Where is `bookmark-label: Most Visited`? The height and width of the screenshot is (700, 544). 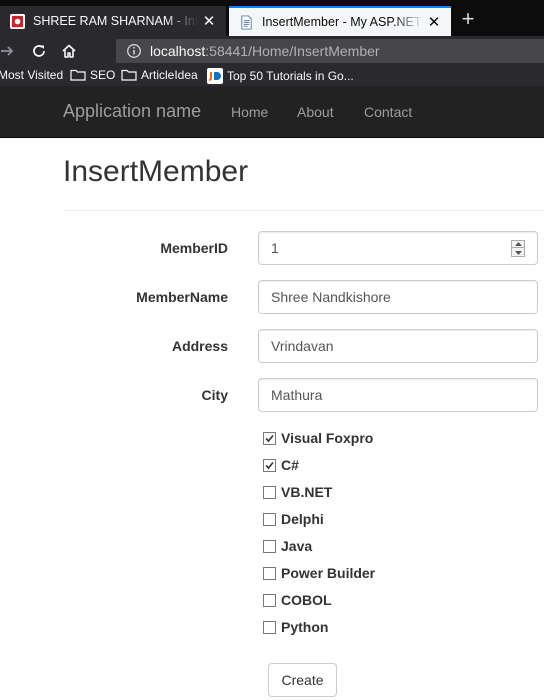 bookmark-label: Most Visited is located at coordinates (32, 75).